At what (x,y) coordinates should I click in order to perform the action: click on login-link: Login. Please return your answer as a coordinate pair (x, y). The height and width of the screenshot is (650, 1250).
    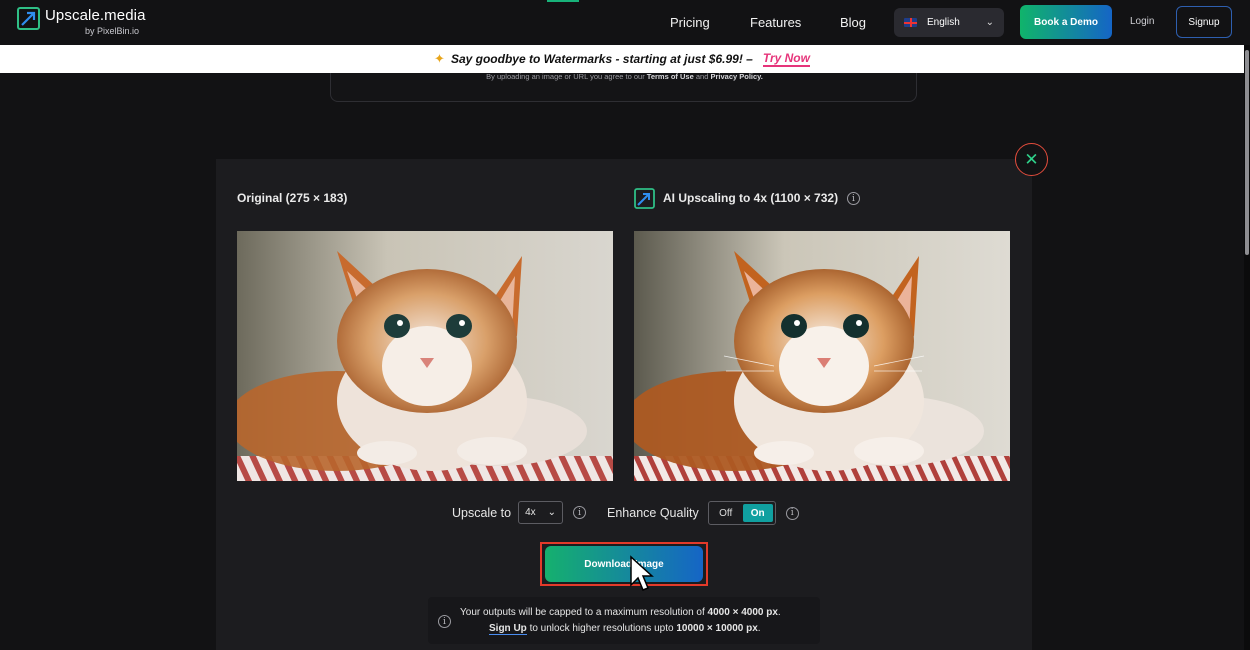
    Looking at the image, I should click on (1142, 21).